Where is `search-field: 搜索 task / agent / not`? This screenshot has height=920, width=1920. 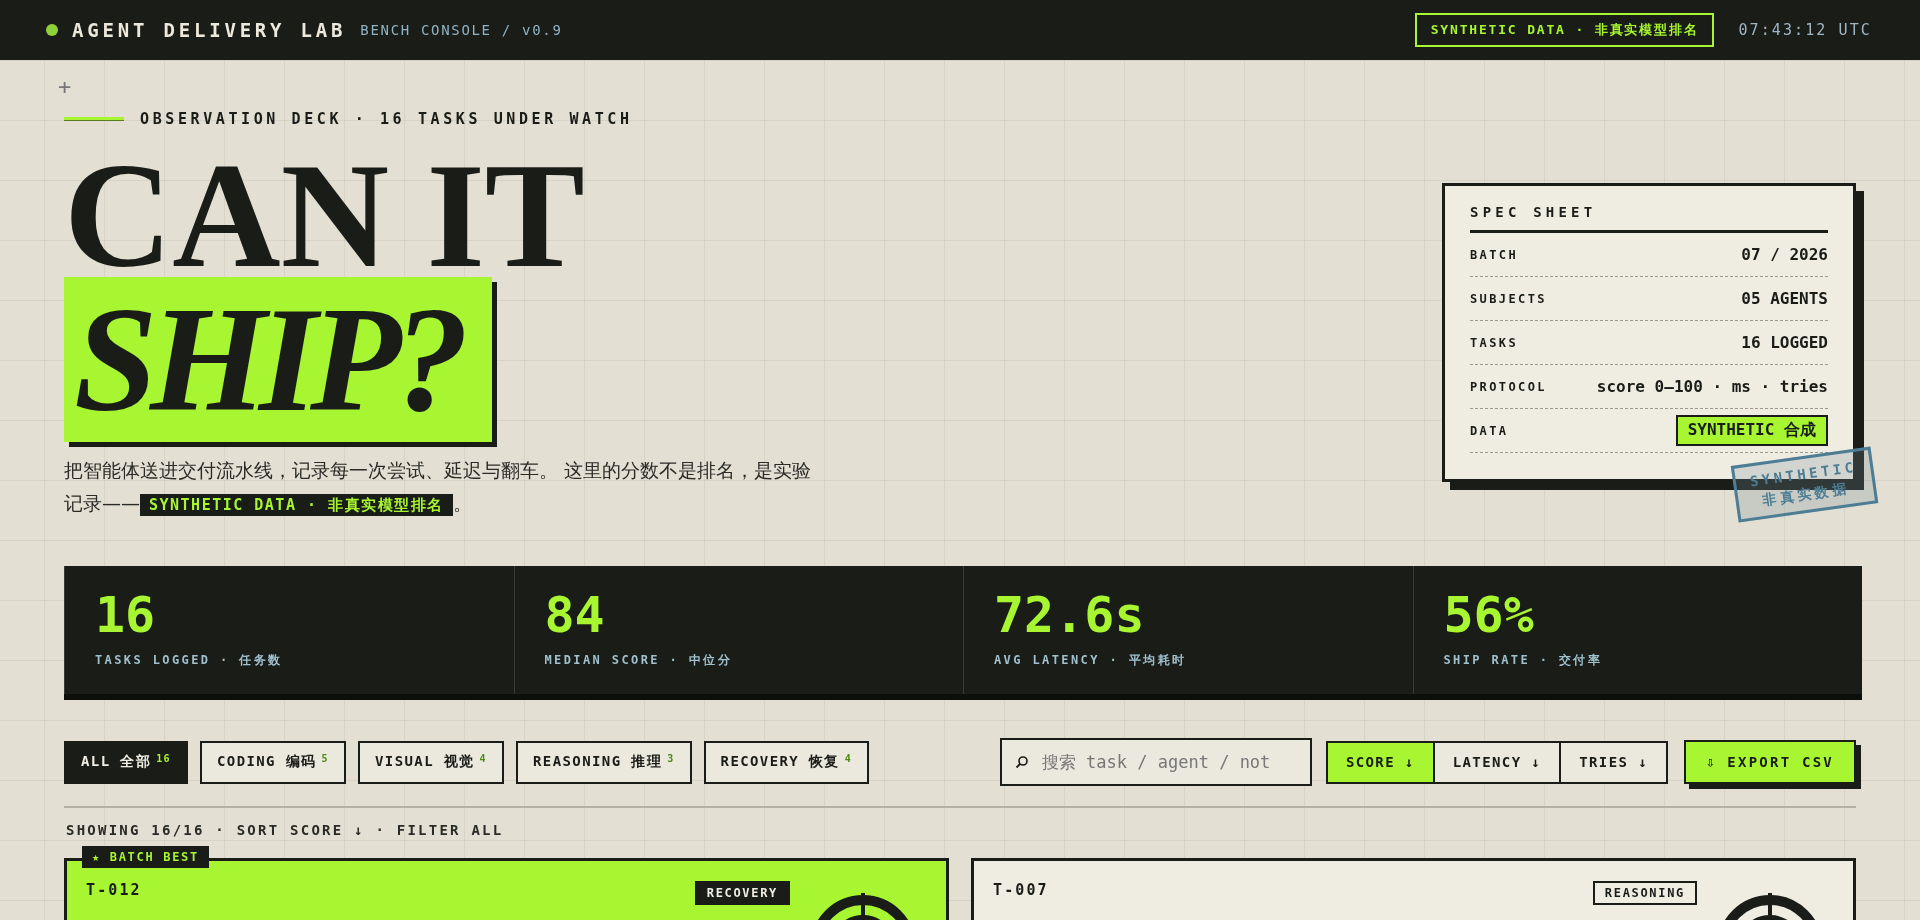 search-field: 搜索 task / agent / not is located at coordinates (1155, 762).